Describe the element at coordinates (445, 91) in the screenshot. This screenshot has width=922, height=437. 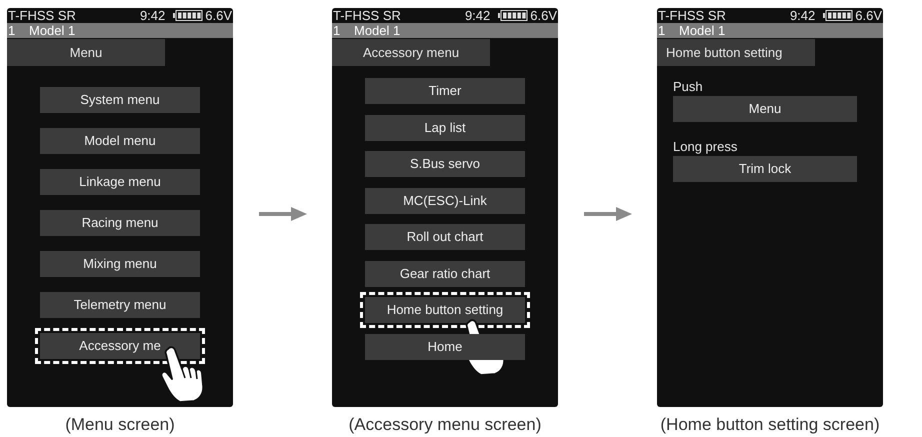
I see `menu-option: Timer` at that location.